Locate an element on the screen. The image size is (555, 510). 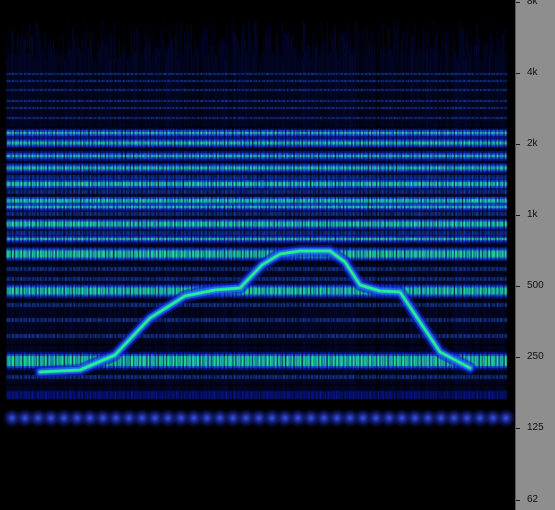
freq-label: 4k is located at coordinates (532, 72).